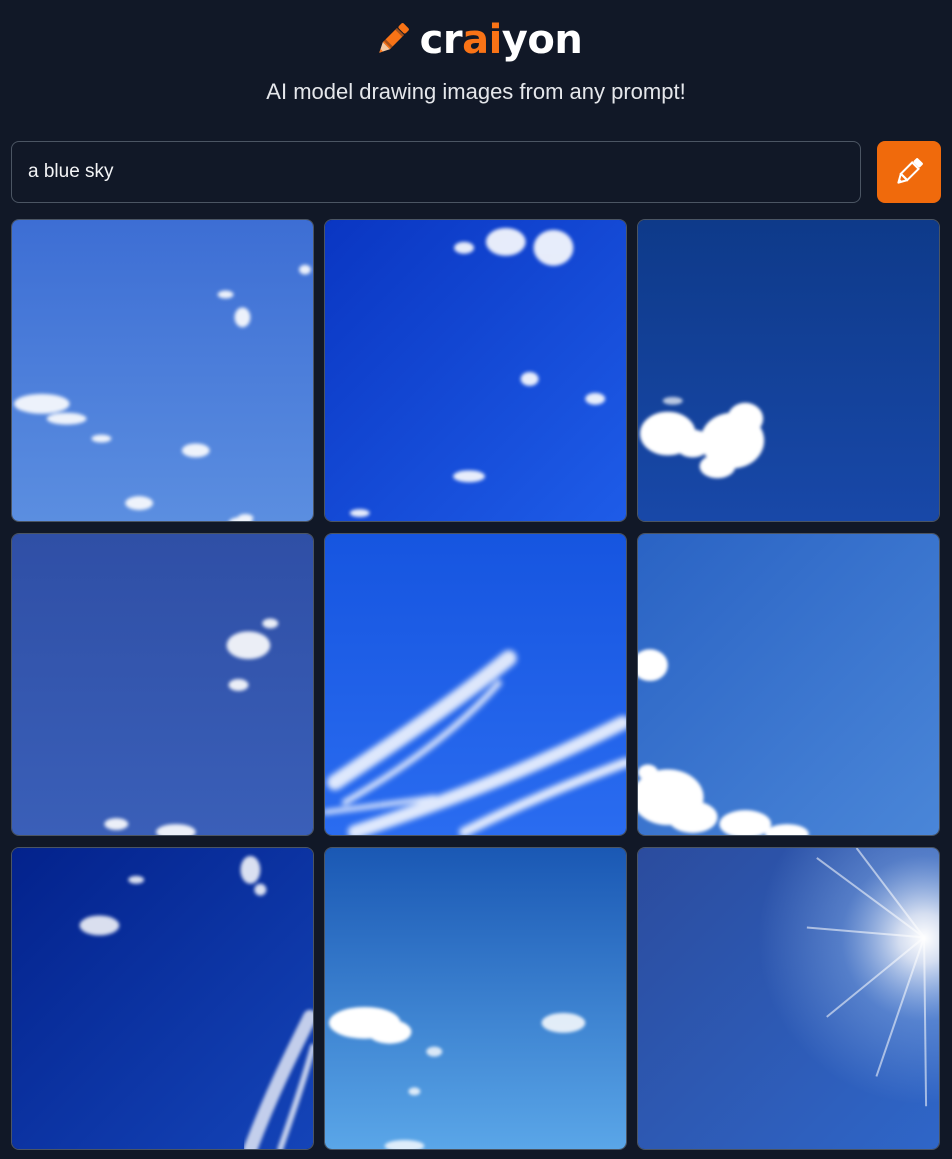 The image size is (952, 1159). Describe the element at coordinates (393, 38) in the screenshot. I see `crayon-icon` at that location.